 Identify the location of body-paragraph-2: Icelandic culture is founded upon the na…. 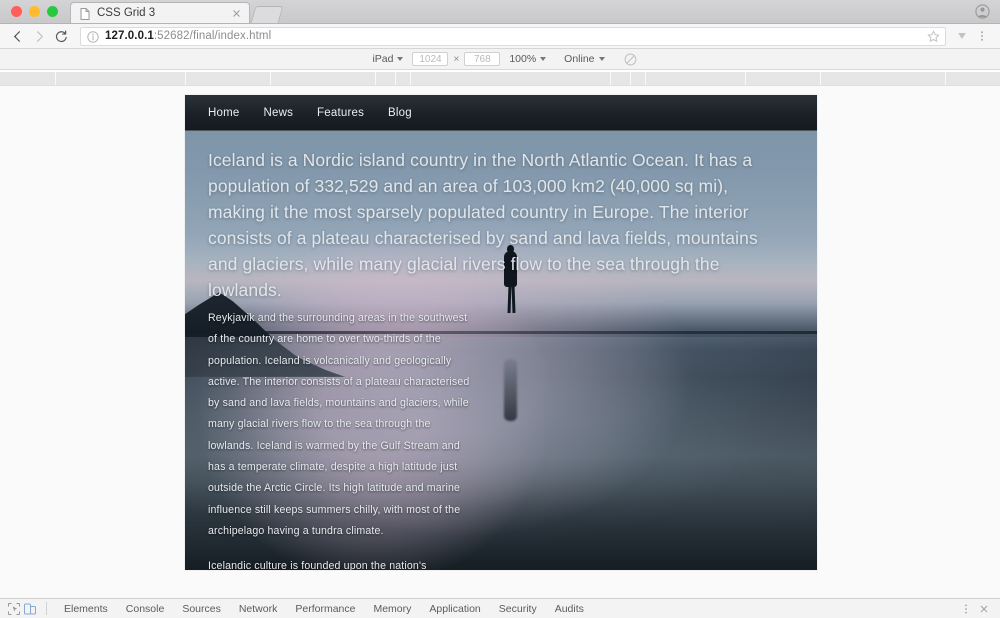
(317, 565).